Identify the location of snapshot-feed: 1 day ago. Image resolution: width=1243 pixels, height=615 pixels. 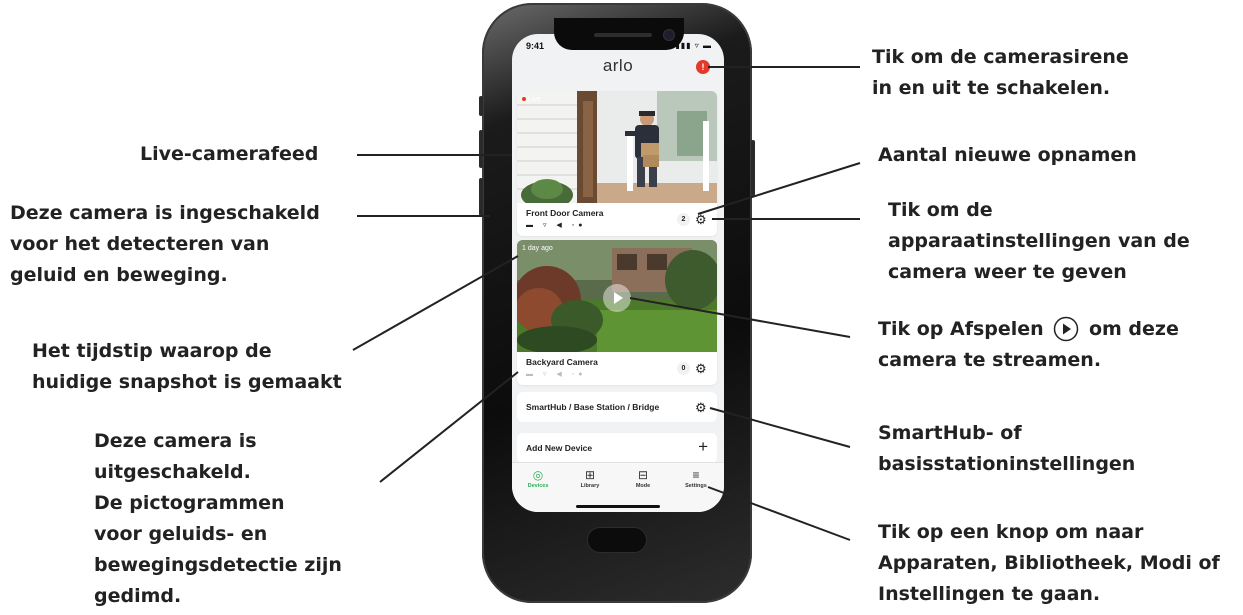
(617, 296).